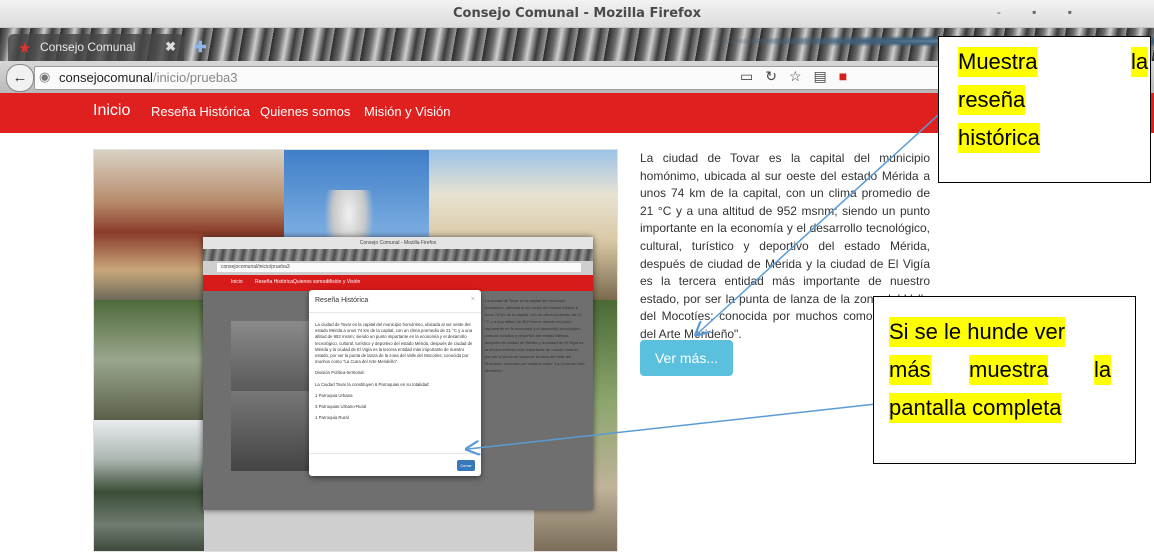  Describe the element at coordinates (975, 408) in the screenshot. I see `callout-text: pantalla completa` at that location.